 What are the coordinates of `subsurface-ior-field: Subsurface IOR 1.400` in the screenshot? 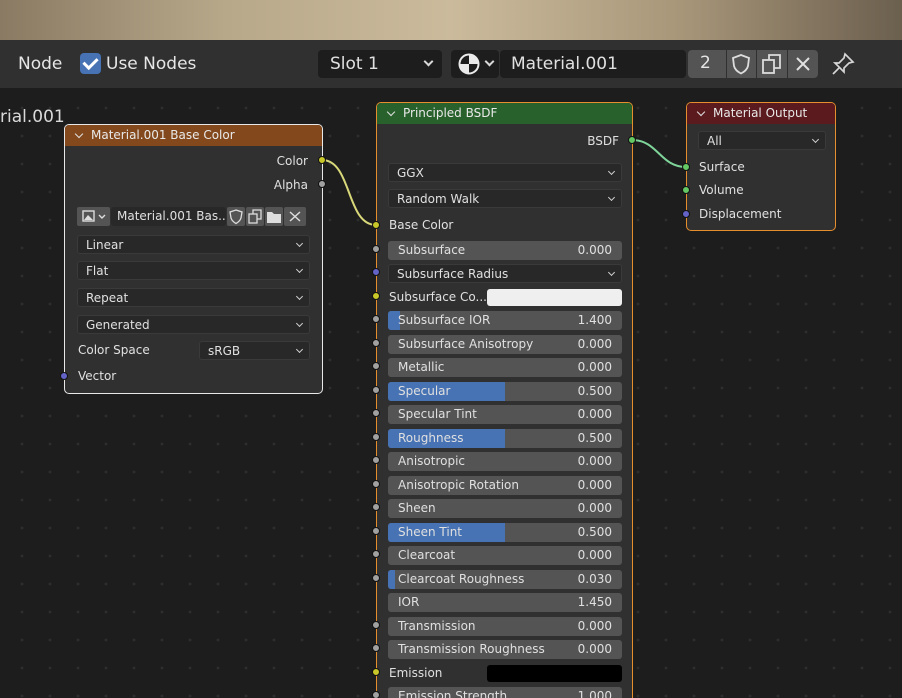 It's located at (505, 320).